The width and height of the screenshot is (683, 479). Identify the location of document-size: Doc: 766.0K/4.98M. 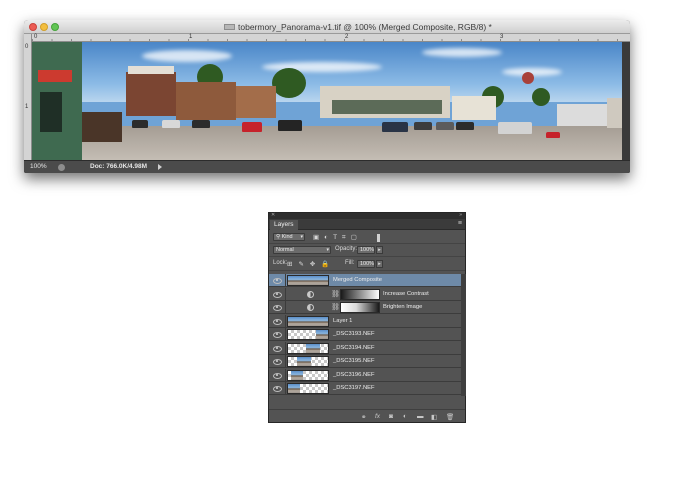
(119, 166).